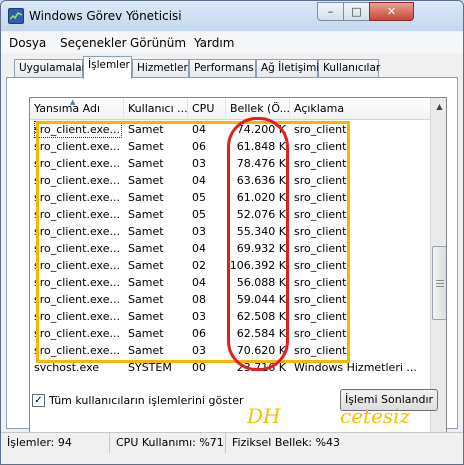  I want to click on menu-yardim: Yardım, so click(214, 43).